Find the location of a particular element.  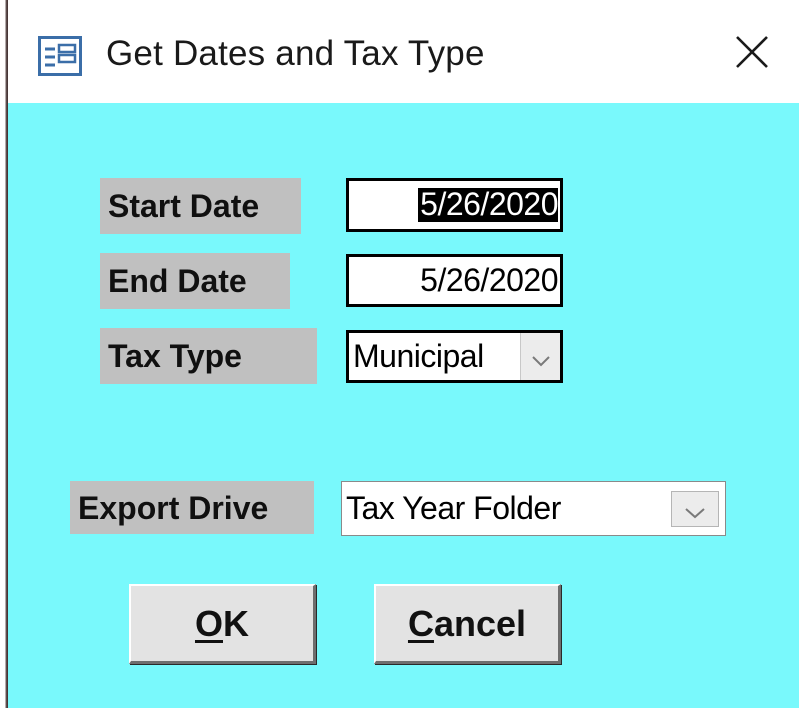

tax-type-label: Tax Type is located at coordinates (208, 356).